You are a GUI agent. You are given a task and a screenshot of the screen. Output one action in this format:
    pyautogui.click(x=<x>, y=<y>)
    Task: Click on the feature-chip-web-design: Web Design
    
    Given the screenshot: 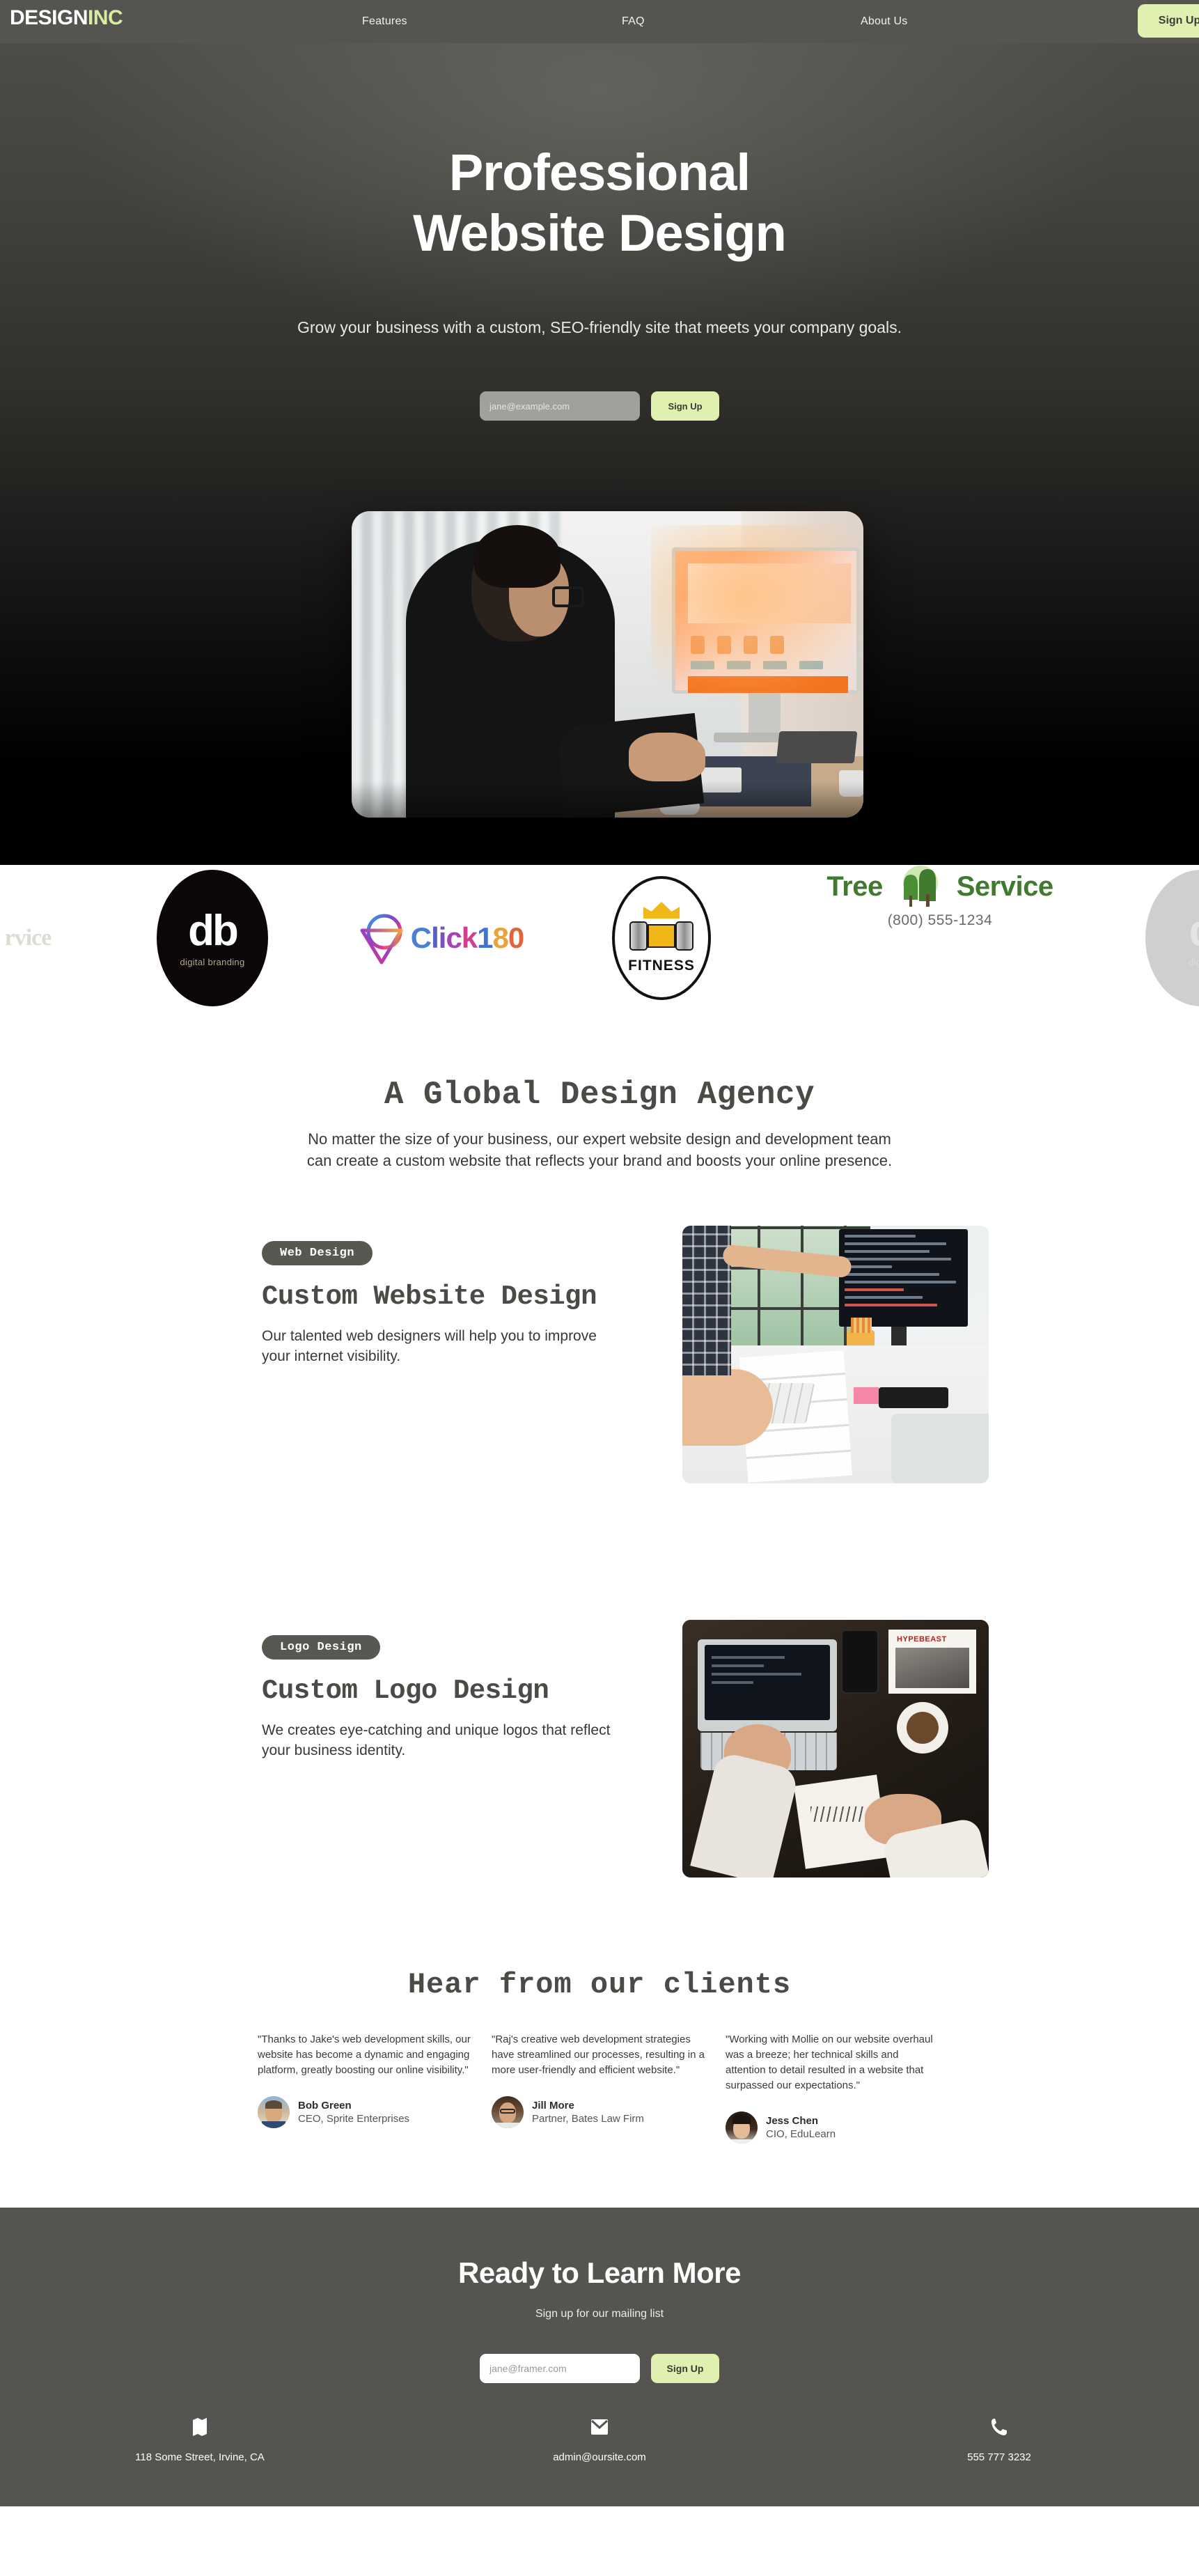 What is the action you would take?
    pyautogui.click(x=317, y=1254)
    